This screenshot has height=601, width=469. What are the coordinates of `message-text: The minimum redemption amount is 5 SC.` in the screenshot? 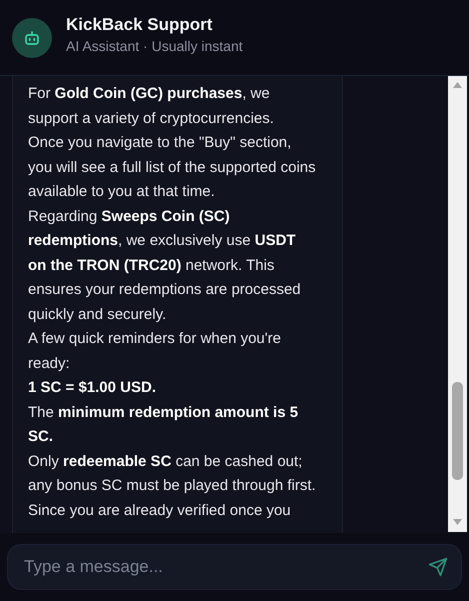 It's located at (164, 424).